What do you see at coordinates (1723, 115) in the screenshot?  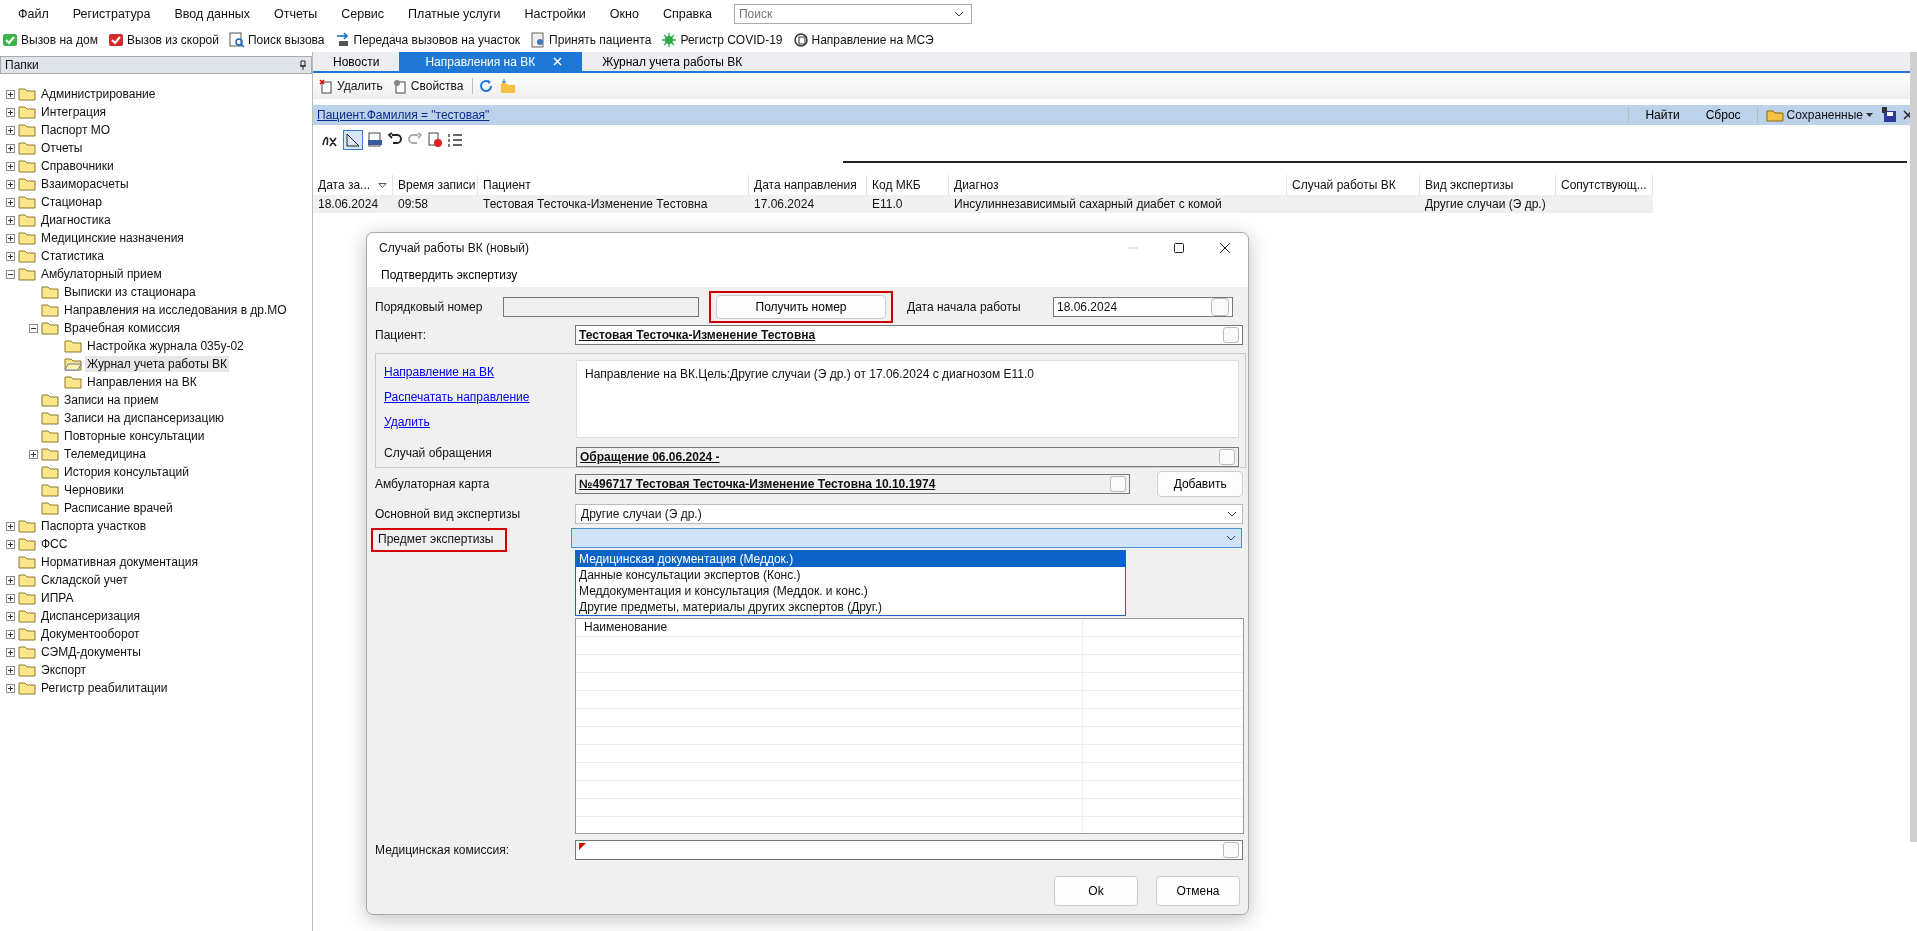 I see `filter-button: Сброс` at bounding box center [1723, 115].